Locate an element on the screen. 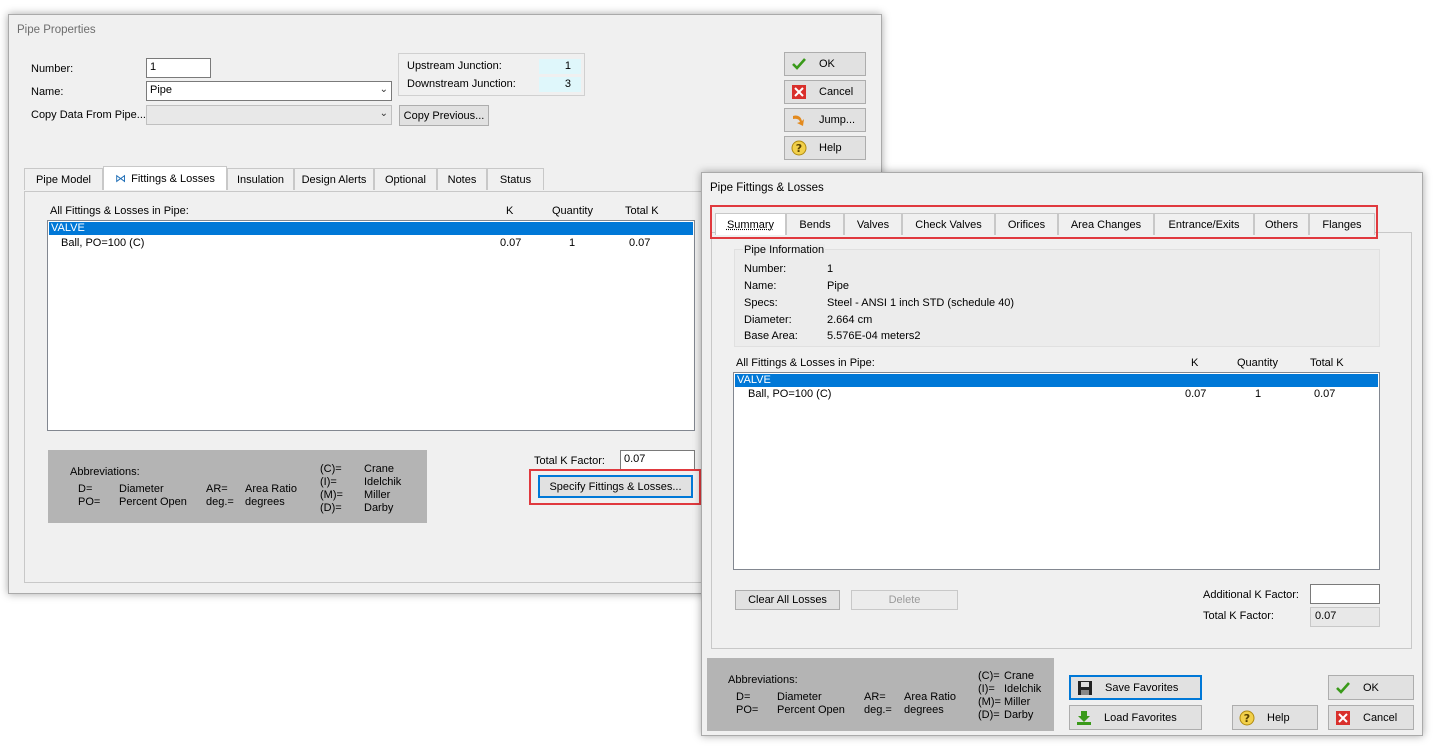  tab-fittings-losses: ⋈ Fittings & Losses is located at coordinates (165, 178).